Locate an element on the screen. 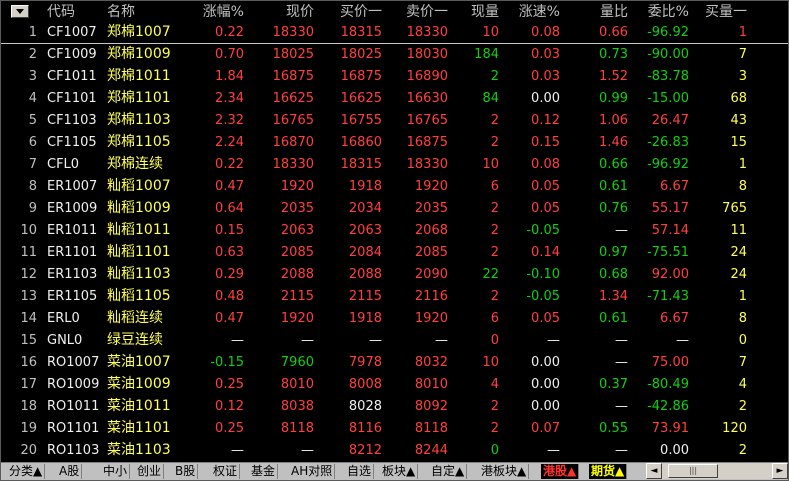  contract-name: 郑棉连续 is located at coordinates (135, 164).